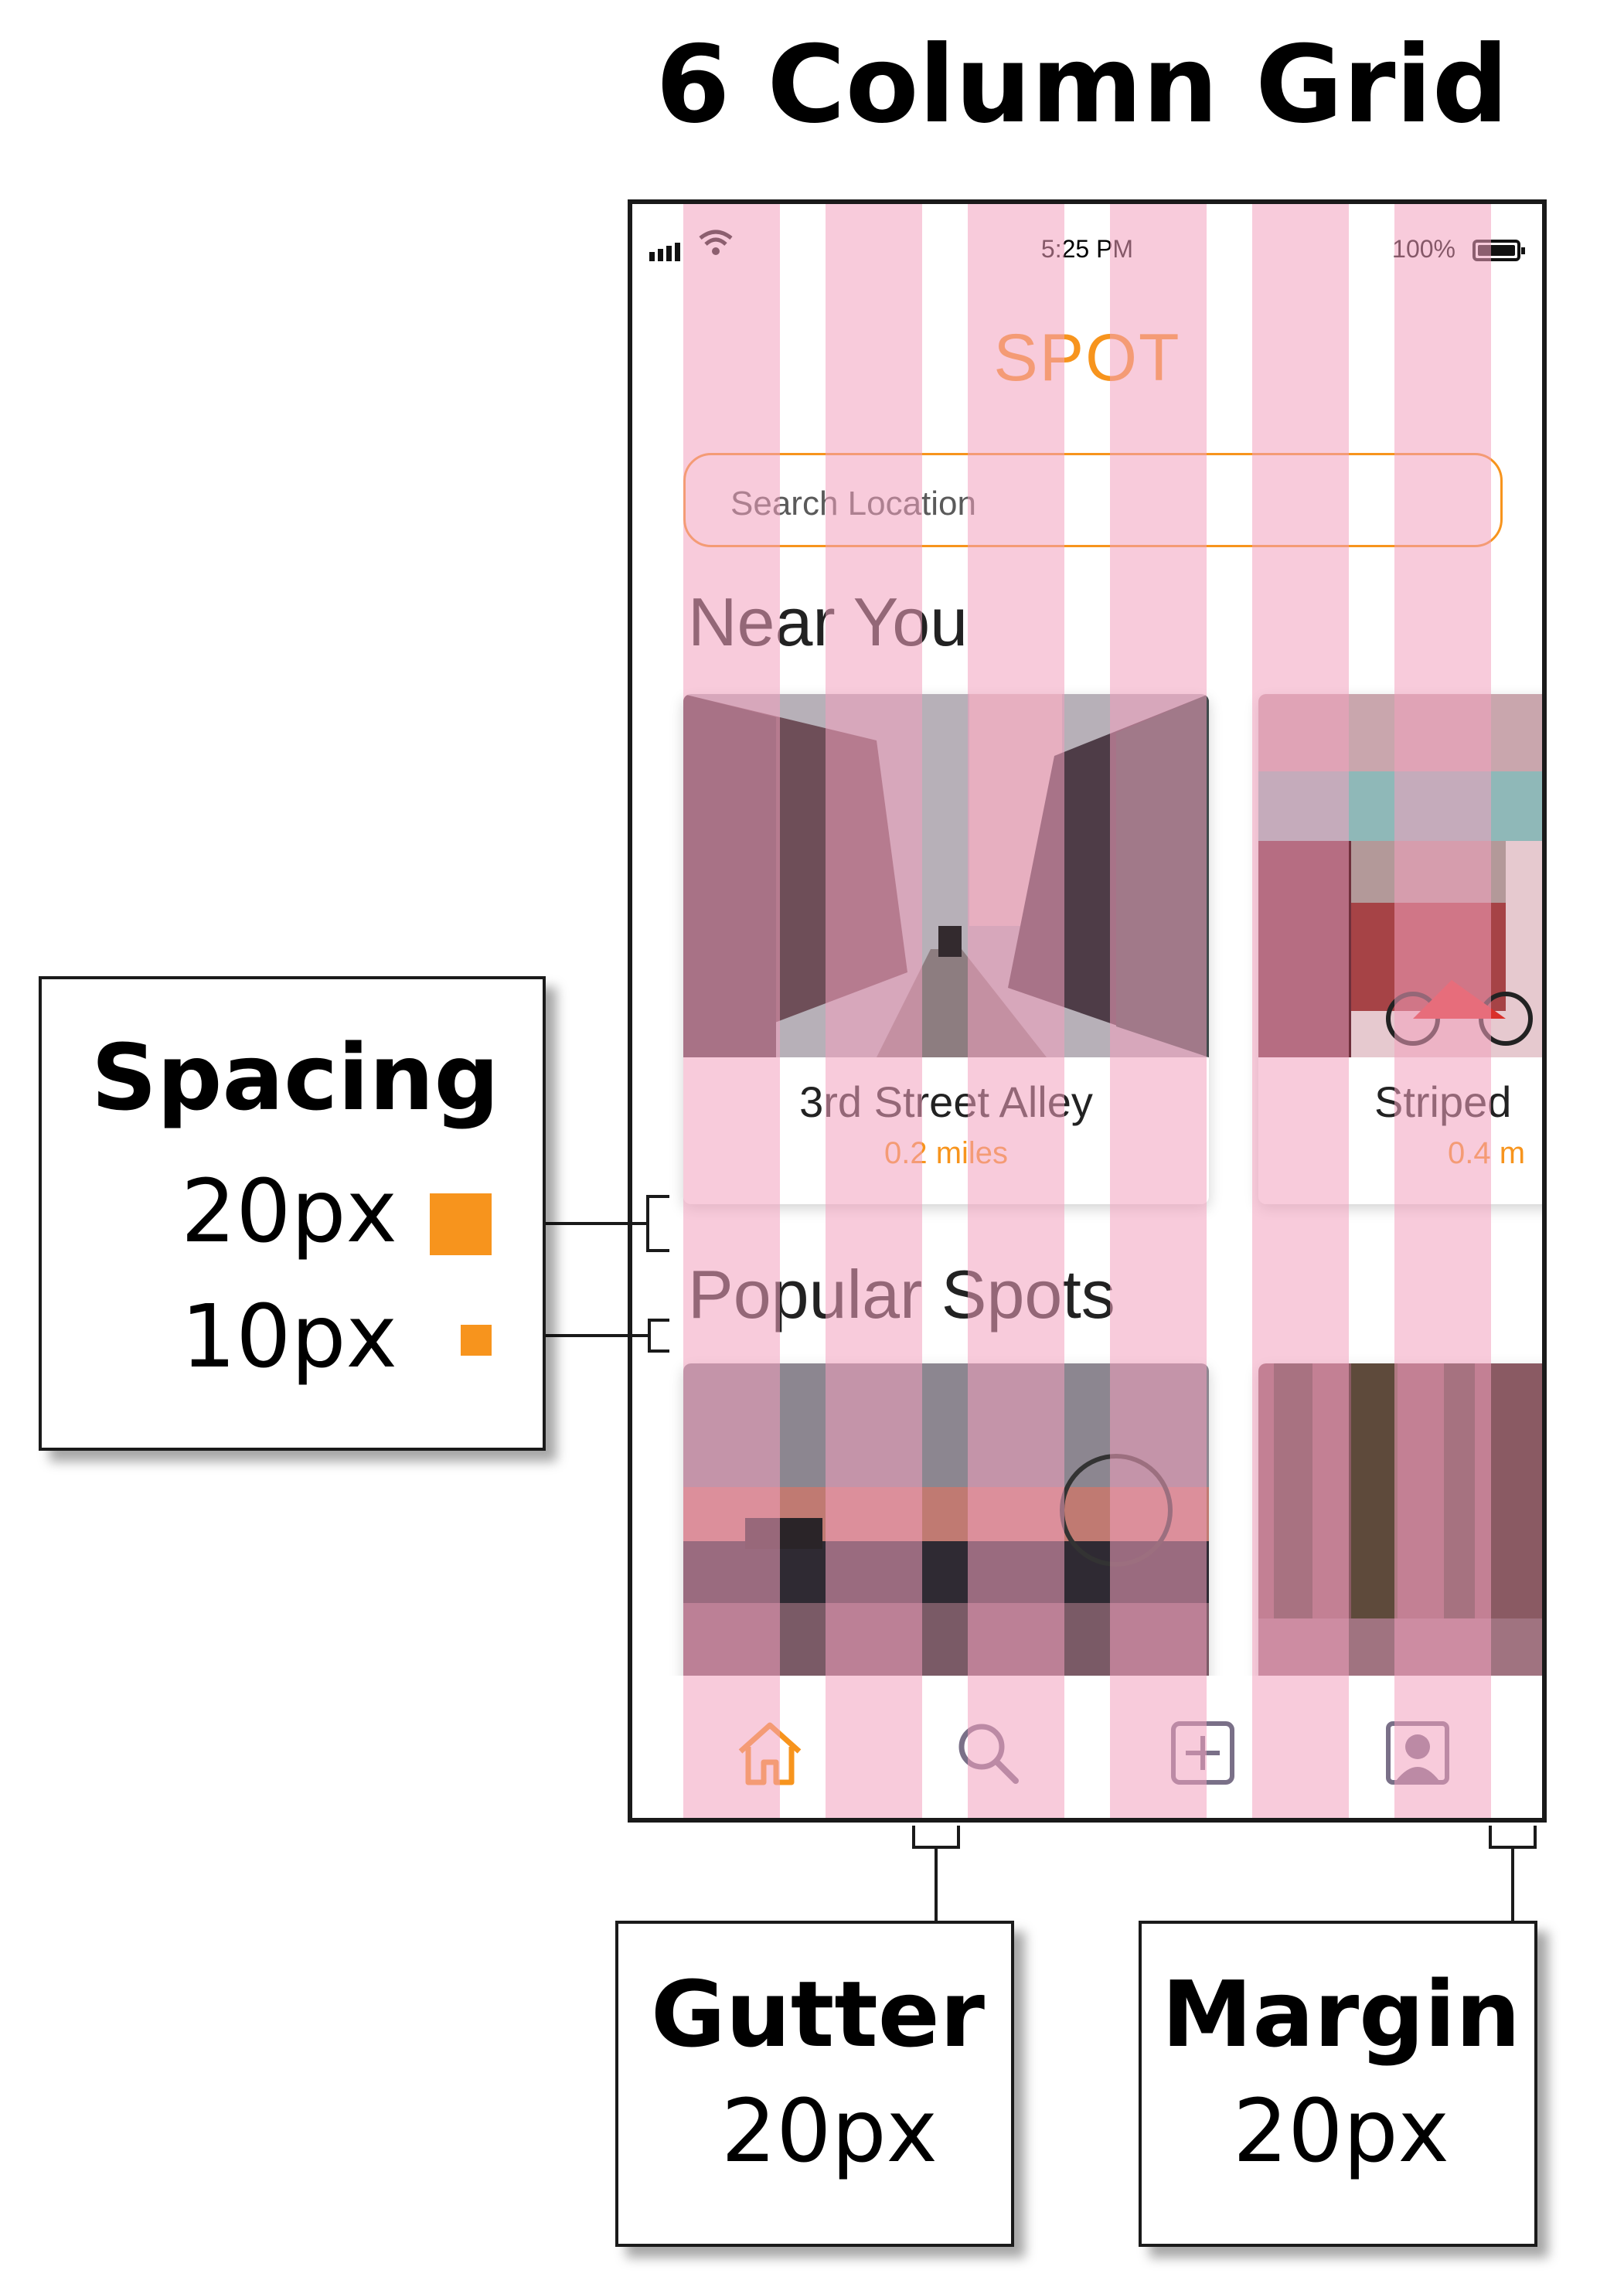 This screenshot has height=2294, width=1624. I want to click on spacing-small-swatch, so click(476, 1340).